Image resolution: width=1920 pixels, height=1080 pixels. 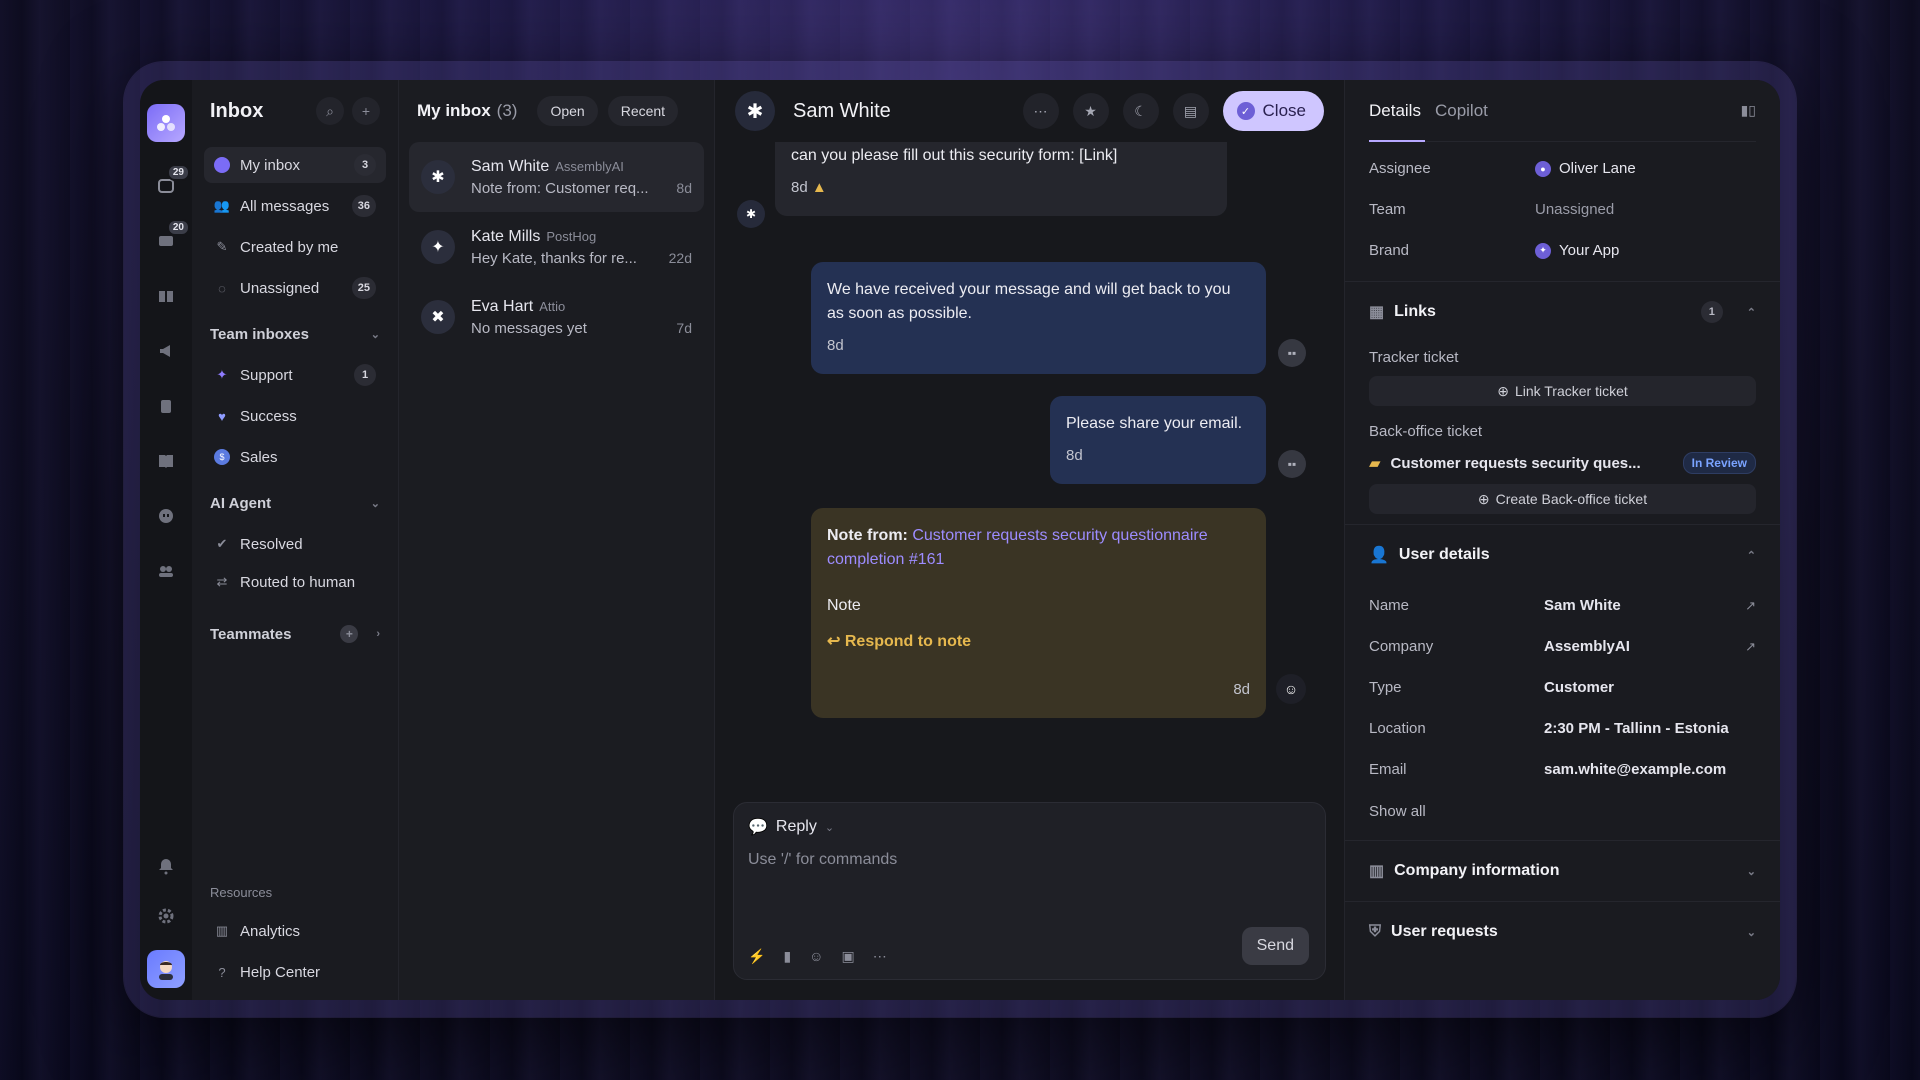 I want to click on bell-icon, so click(x=166, y=866).